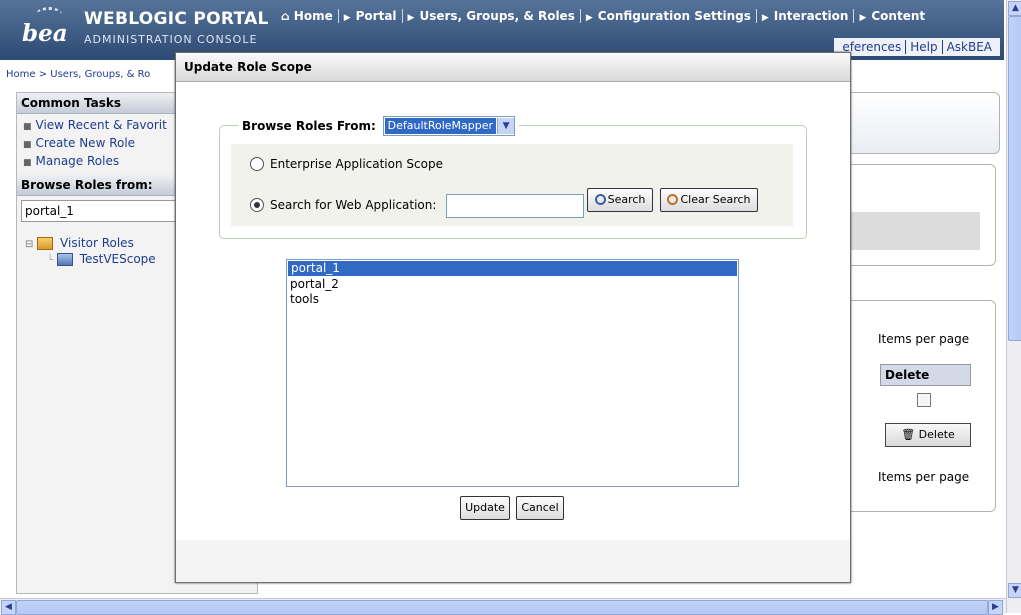 The image size is (1021, 615). Describe the element at coordinates (1014, 590) in the screenshot. I see `scroll-down-arrow-icon: ▼` at that location.